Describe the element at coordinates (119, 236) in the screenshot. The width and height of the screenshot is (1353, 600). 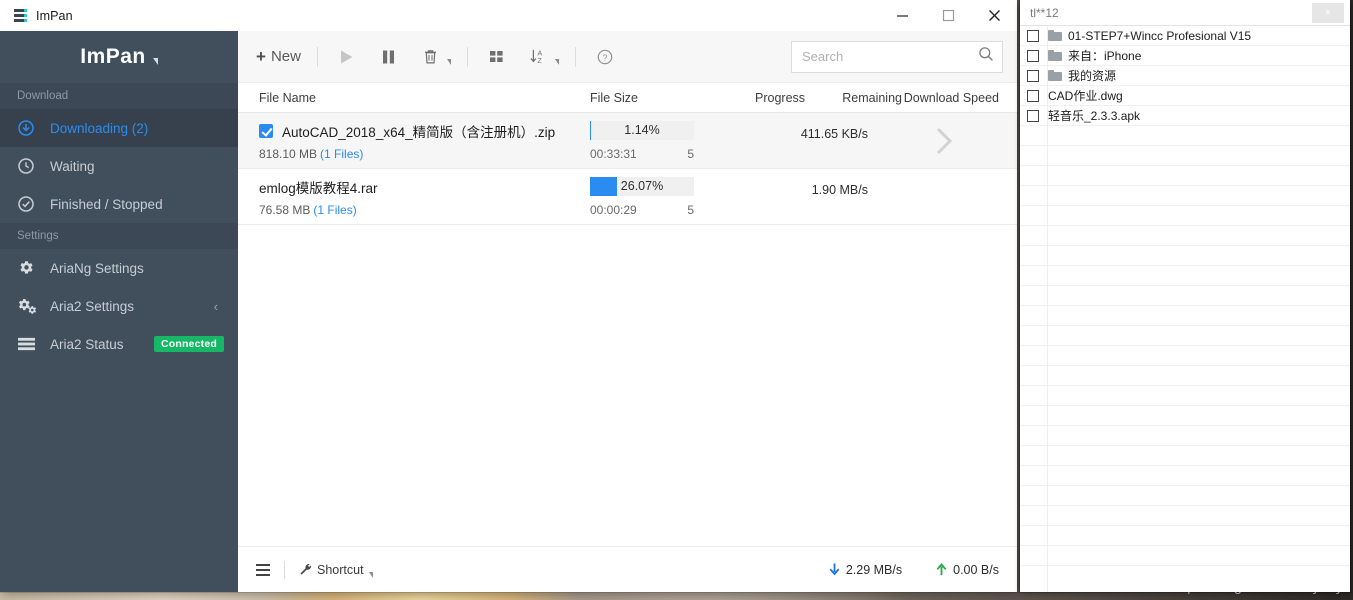
I see `sidebar-group-settings-label: Settings` at that location.